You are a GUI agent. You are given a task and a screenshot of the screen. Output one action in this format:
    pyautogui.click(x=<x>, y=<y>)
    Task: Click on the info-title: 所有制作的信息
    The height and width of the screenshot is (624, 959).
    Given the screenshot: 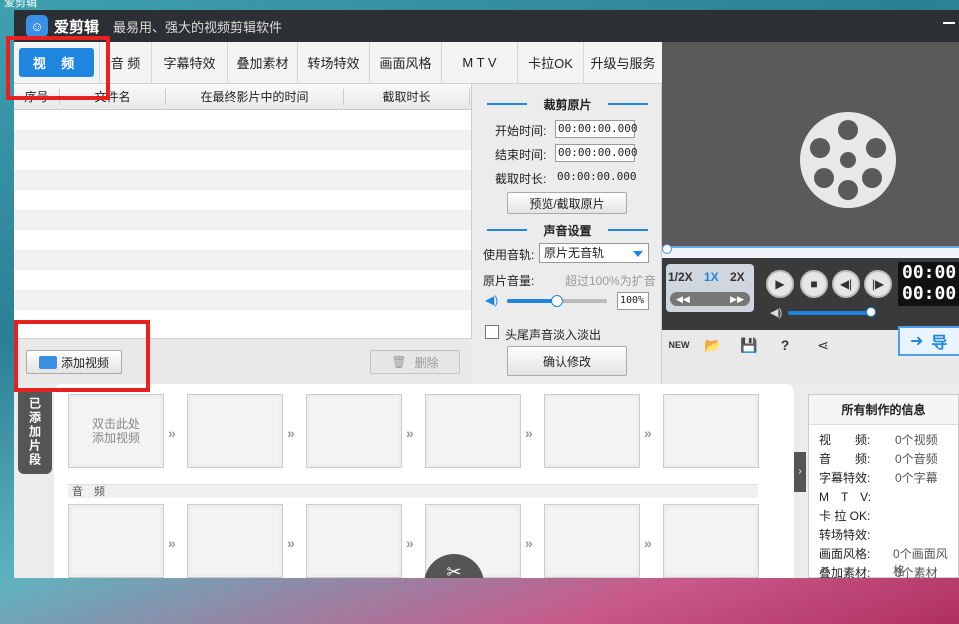 What is the action you would take?
    pyautogui.click(x=883, y=410)
    